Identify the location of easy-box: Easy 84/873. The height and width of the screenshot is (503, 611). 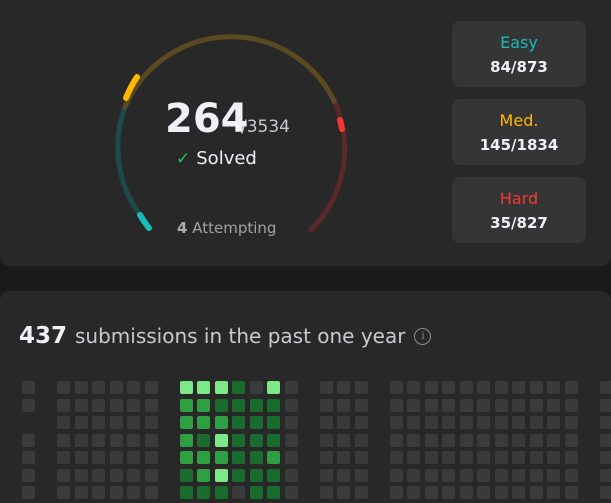
(519, 54).